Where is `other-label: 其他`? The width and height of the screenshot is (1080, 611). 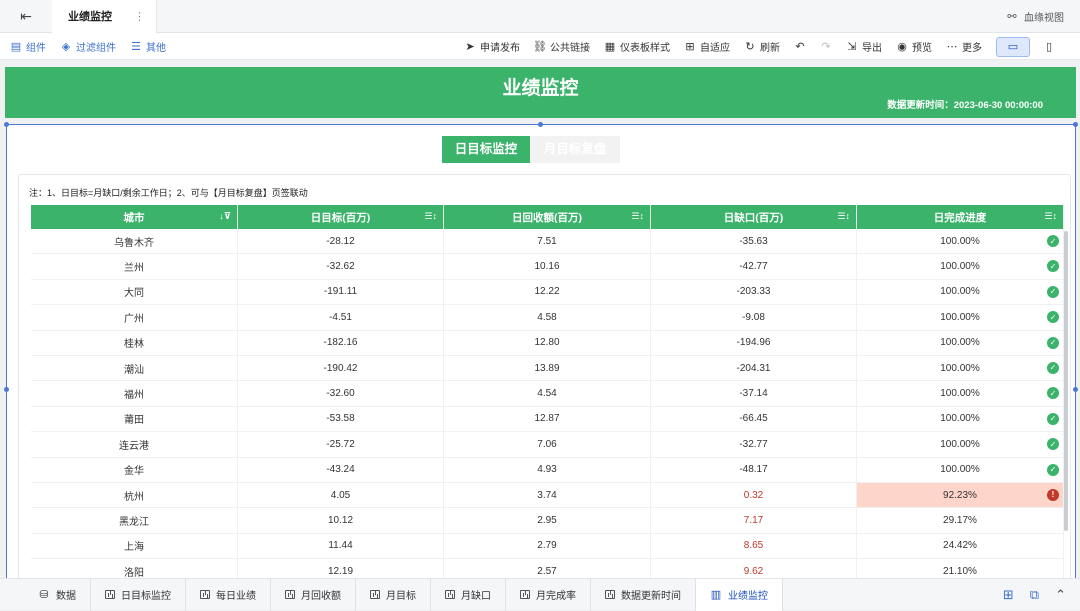 other-label: 其他 is located at coordinates (156, 48).